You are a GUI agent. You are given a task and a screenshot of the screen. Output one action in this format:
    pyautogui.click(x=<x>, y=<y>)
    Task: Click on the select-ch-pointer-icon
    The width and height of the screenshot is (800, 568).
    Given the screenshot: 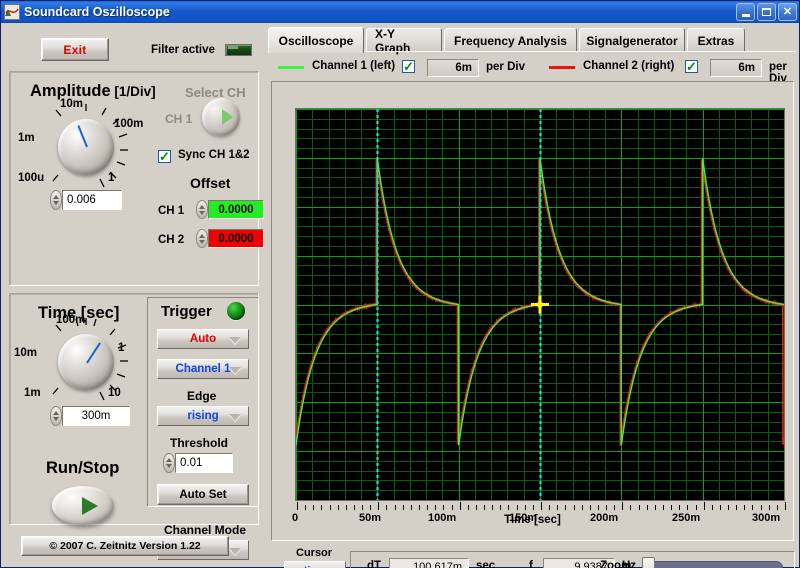 What is the action you would take?
    pyautogui.click(x=227, y=117)
    